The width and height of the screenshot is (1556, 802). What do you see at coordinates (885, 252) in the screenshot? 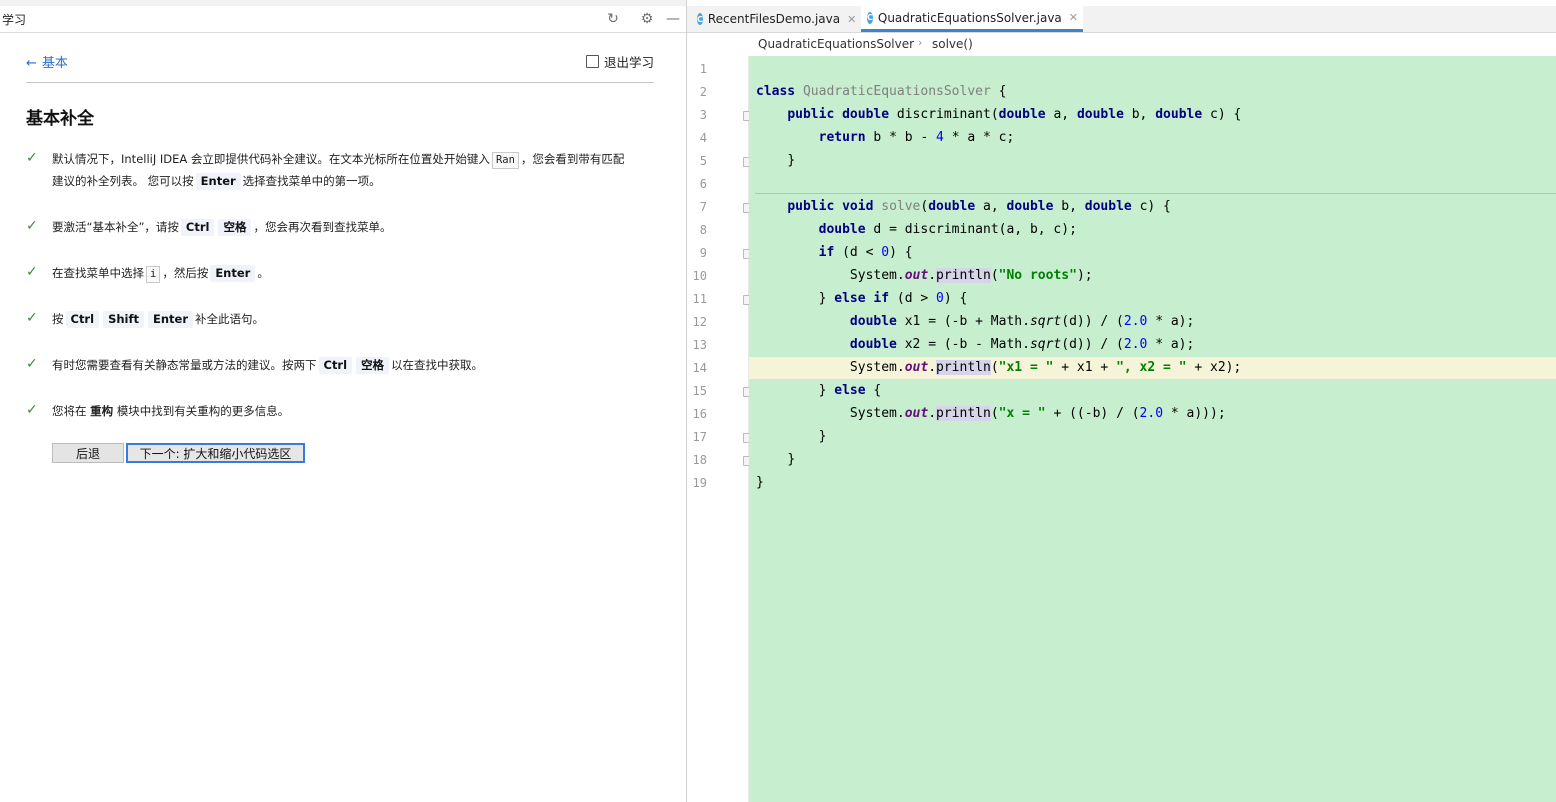
I see `number-literal: 0` at bounding box center [885, 252].